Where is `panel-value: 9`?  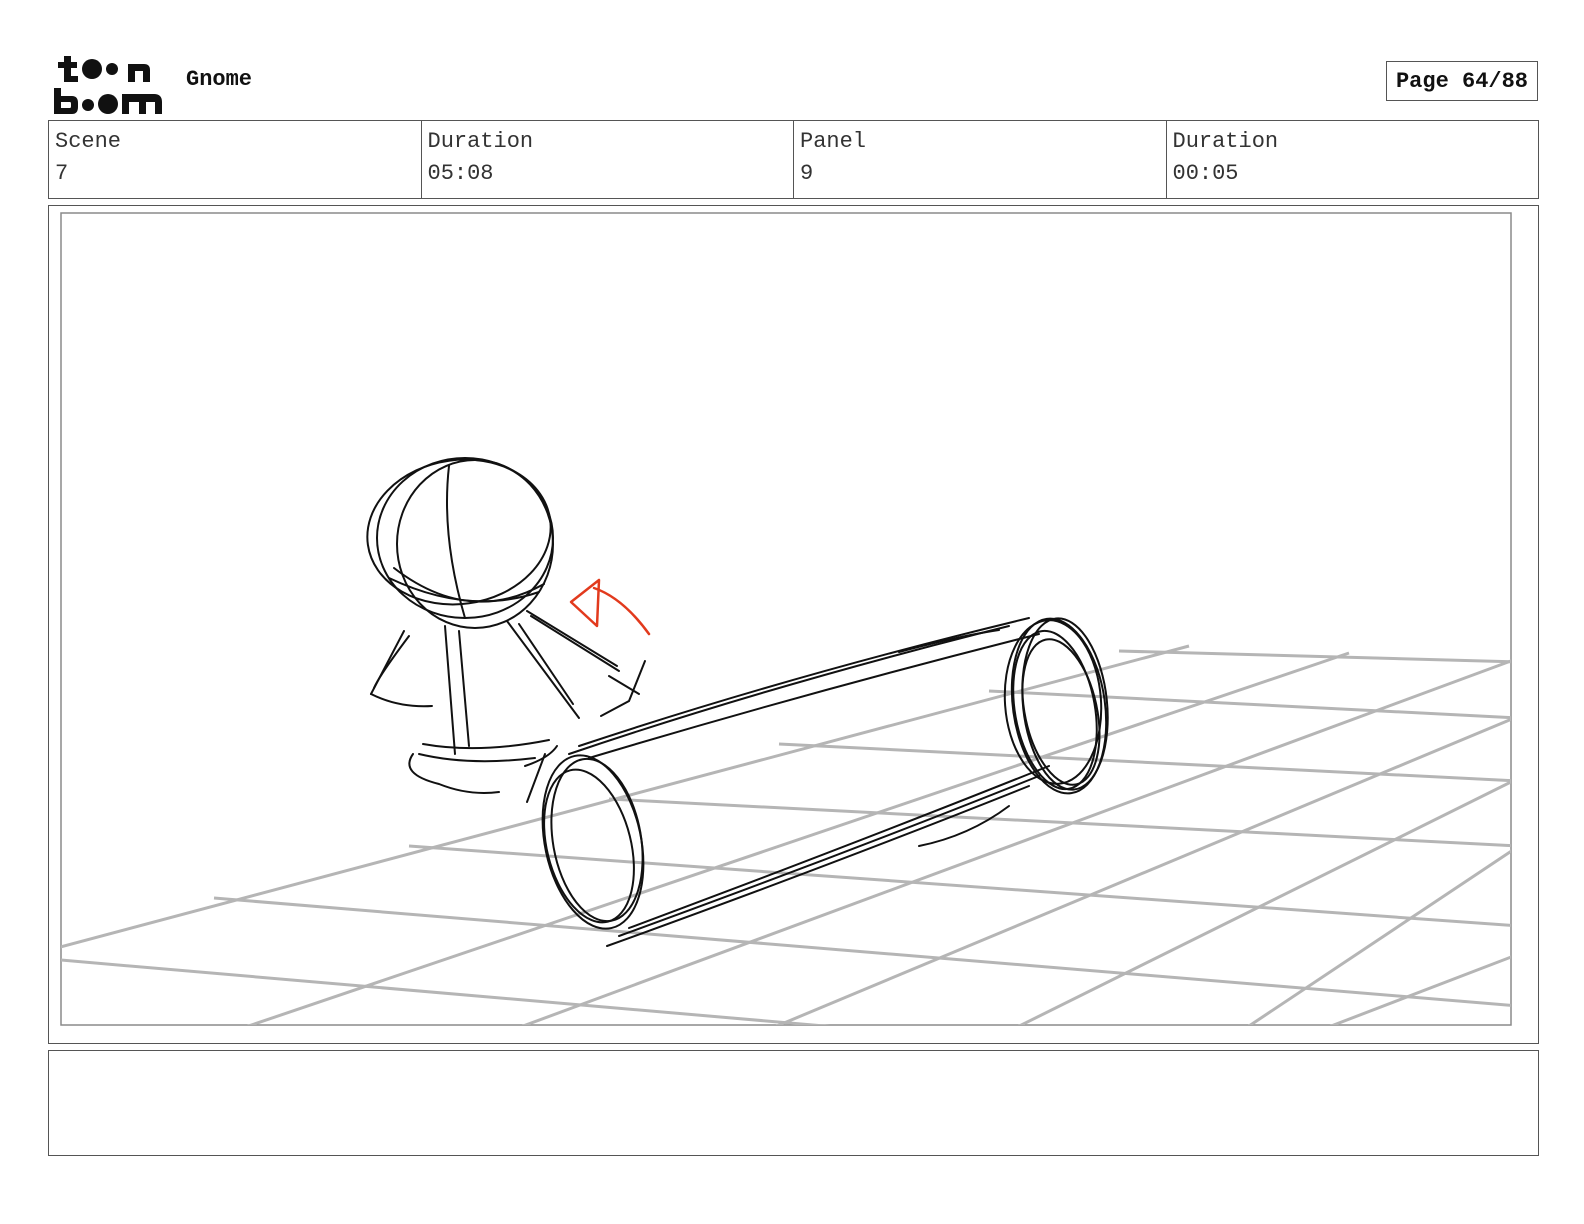
panel-value: 9 is located at coordinates (807, 173).